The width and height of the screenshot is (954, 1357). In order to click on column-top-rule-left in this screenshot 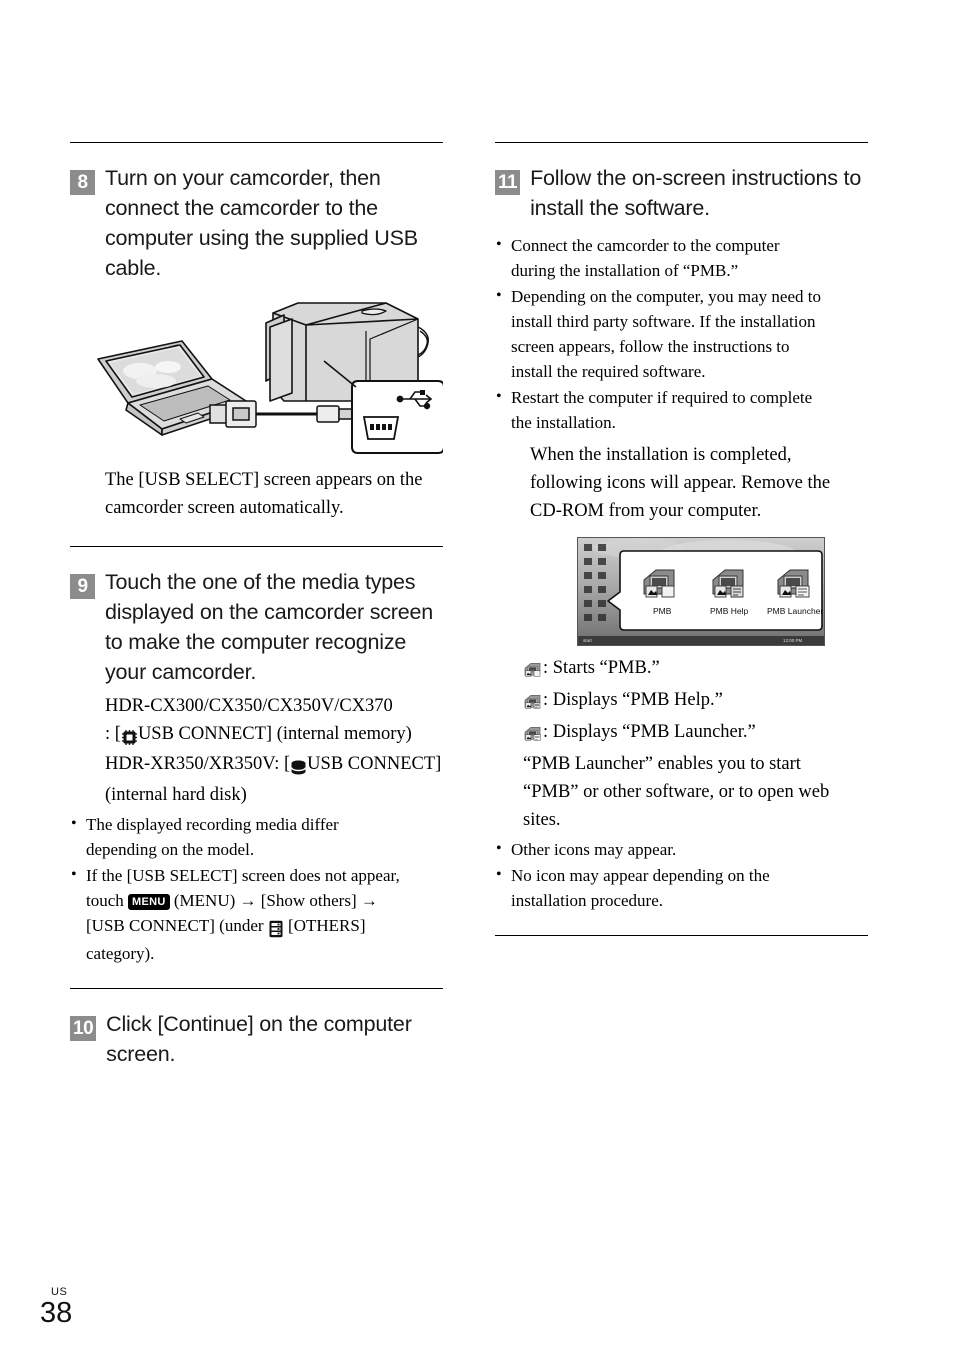, I will do `click(256, 142)`.